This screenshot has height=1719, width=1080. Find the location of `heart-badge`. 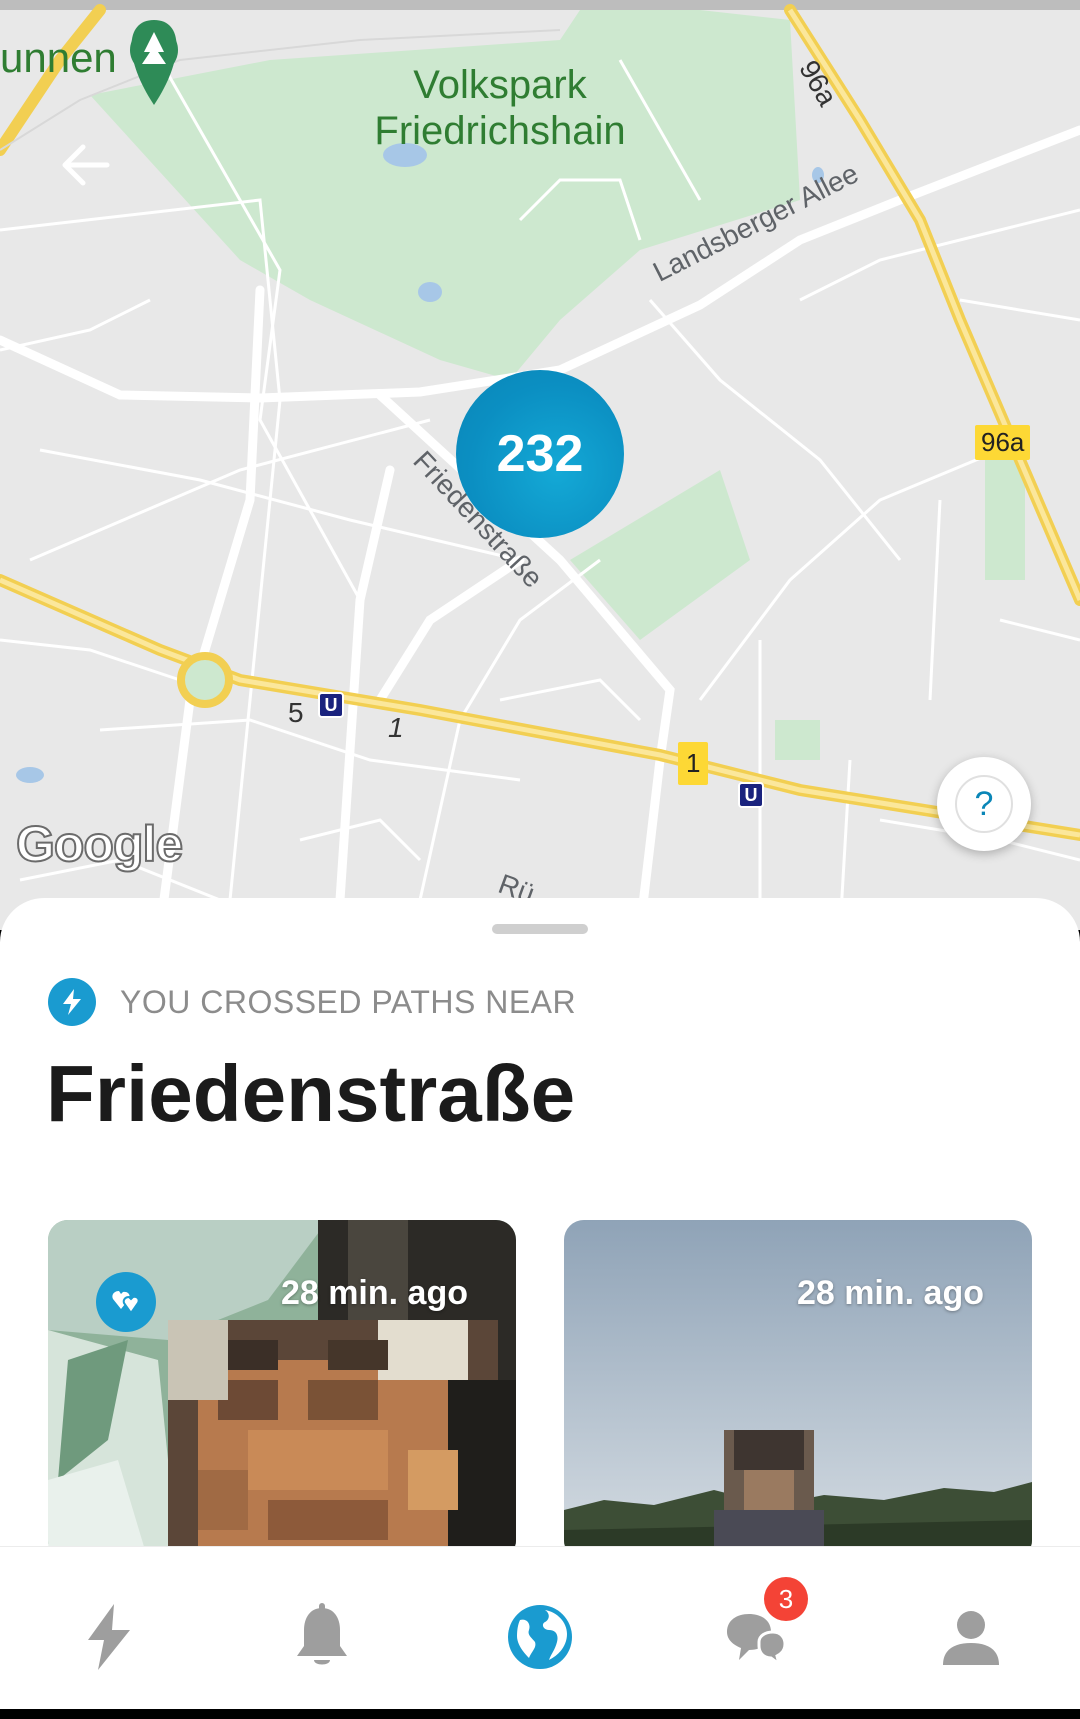

heart-badge is located at coordinates (126, 1302).